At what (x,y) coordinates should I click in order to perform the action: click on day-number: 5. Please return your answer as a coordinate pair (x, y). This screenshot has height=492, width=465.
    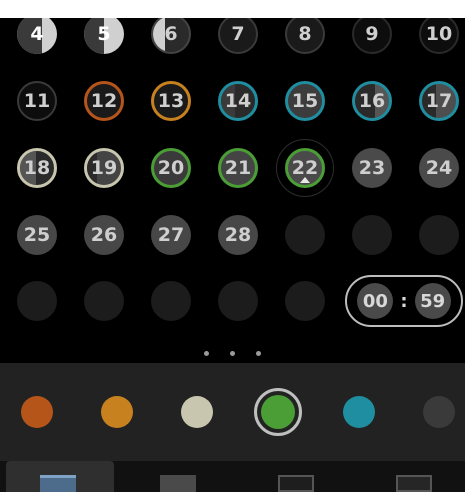
    Looking at the image, I should click on (104, 33).